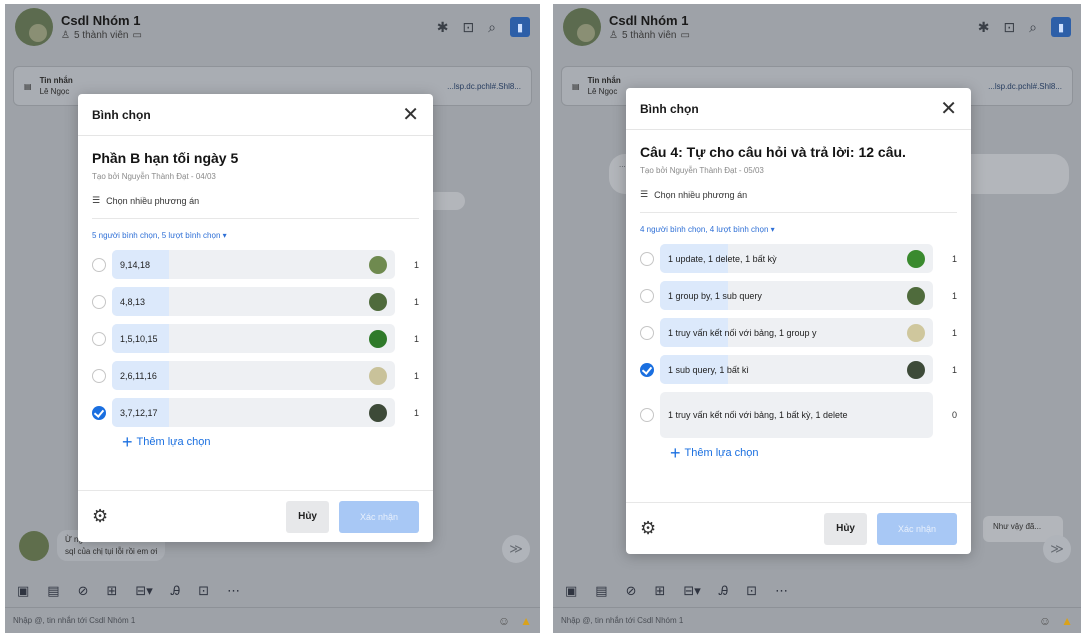 Image resolution: width=1085 pixels, height=633 pixels. I want to click on option-bar: 1,5,10,15, so click(253, 338).